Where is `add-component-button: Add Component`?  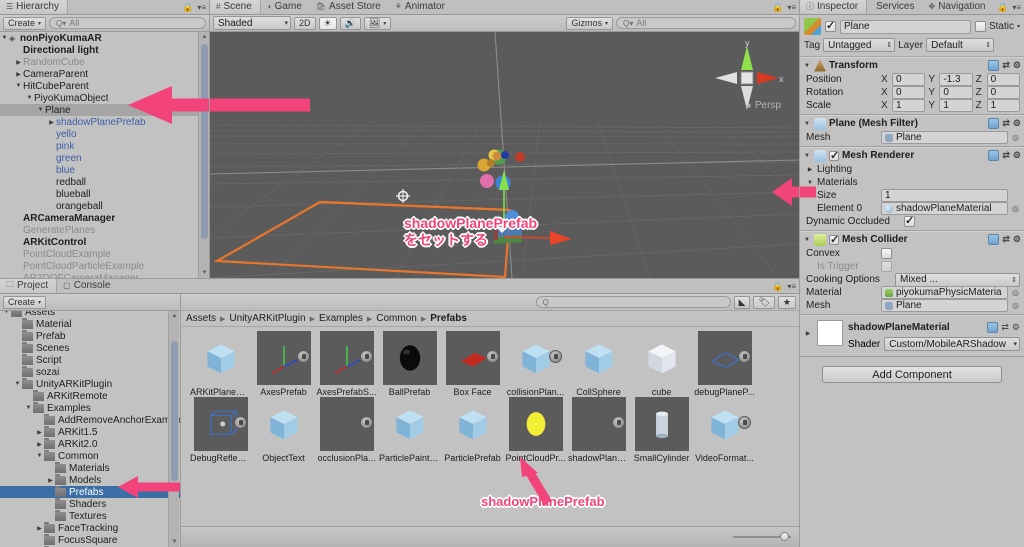 add-component-button: Add Component is located at coordinates (912, 374).